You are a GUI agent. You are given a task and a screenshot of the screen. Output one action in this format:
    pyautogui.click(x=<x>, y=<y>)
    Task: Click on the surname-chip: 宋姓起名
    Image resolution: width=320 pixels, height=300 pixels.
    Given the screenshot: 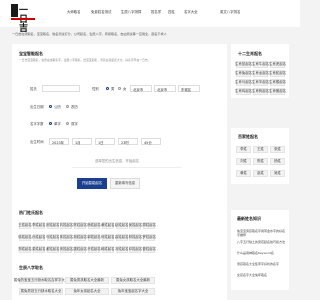 What is the action you would take?
    pyautogui.click(x=66, y=249)
    